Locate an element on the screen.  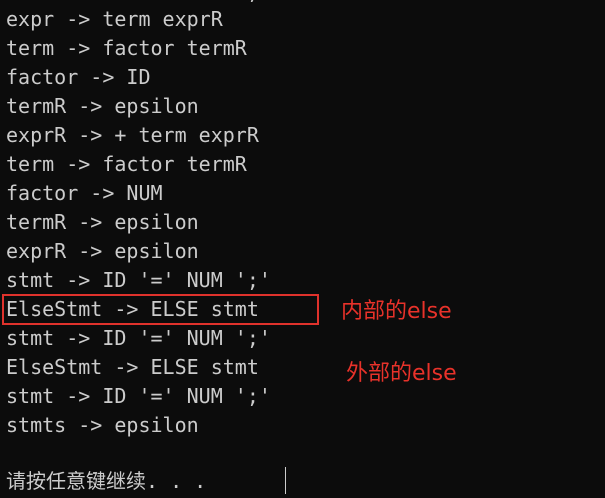
console-line: factor -> NUM is located at coordinates (84, 193).